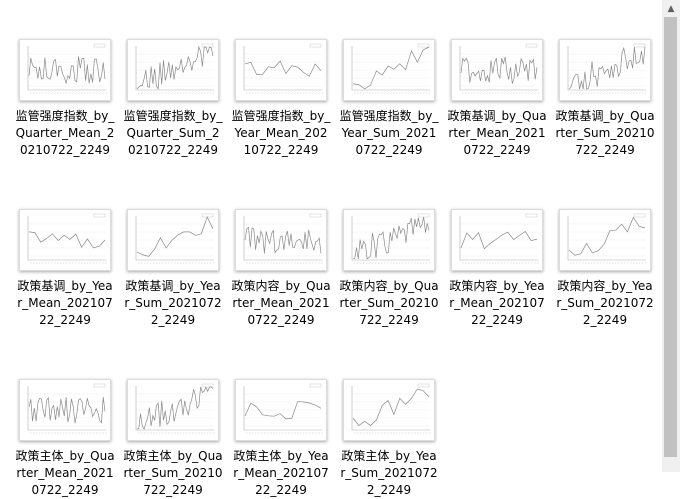 The image size is (680, 499). Describe the element at coordinates (389, 133) in the screenshot. I see `file-name-label: 监管强度指数_by_Year_Sum_20210722_2249` at that location.